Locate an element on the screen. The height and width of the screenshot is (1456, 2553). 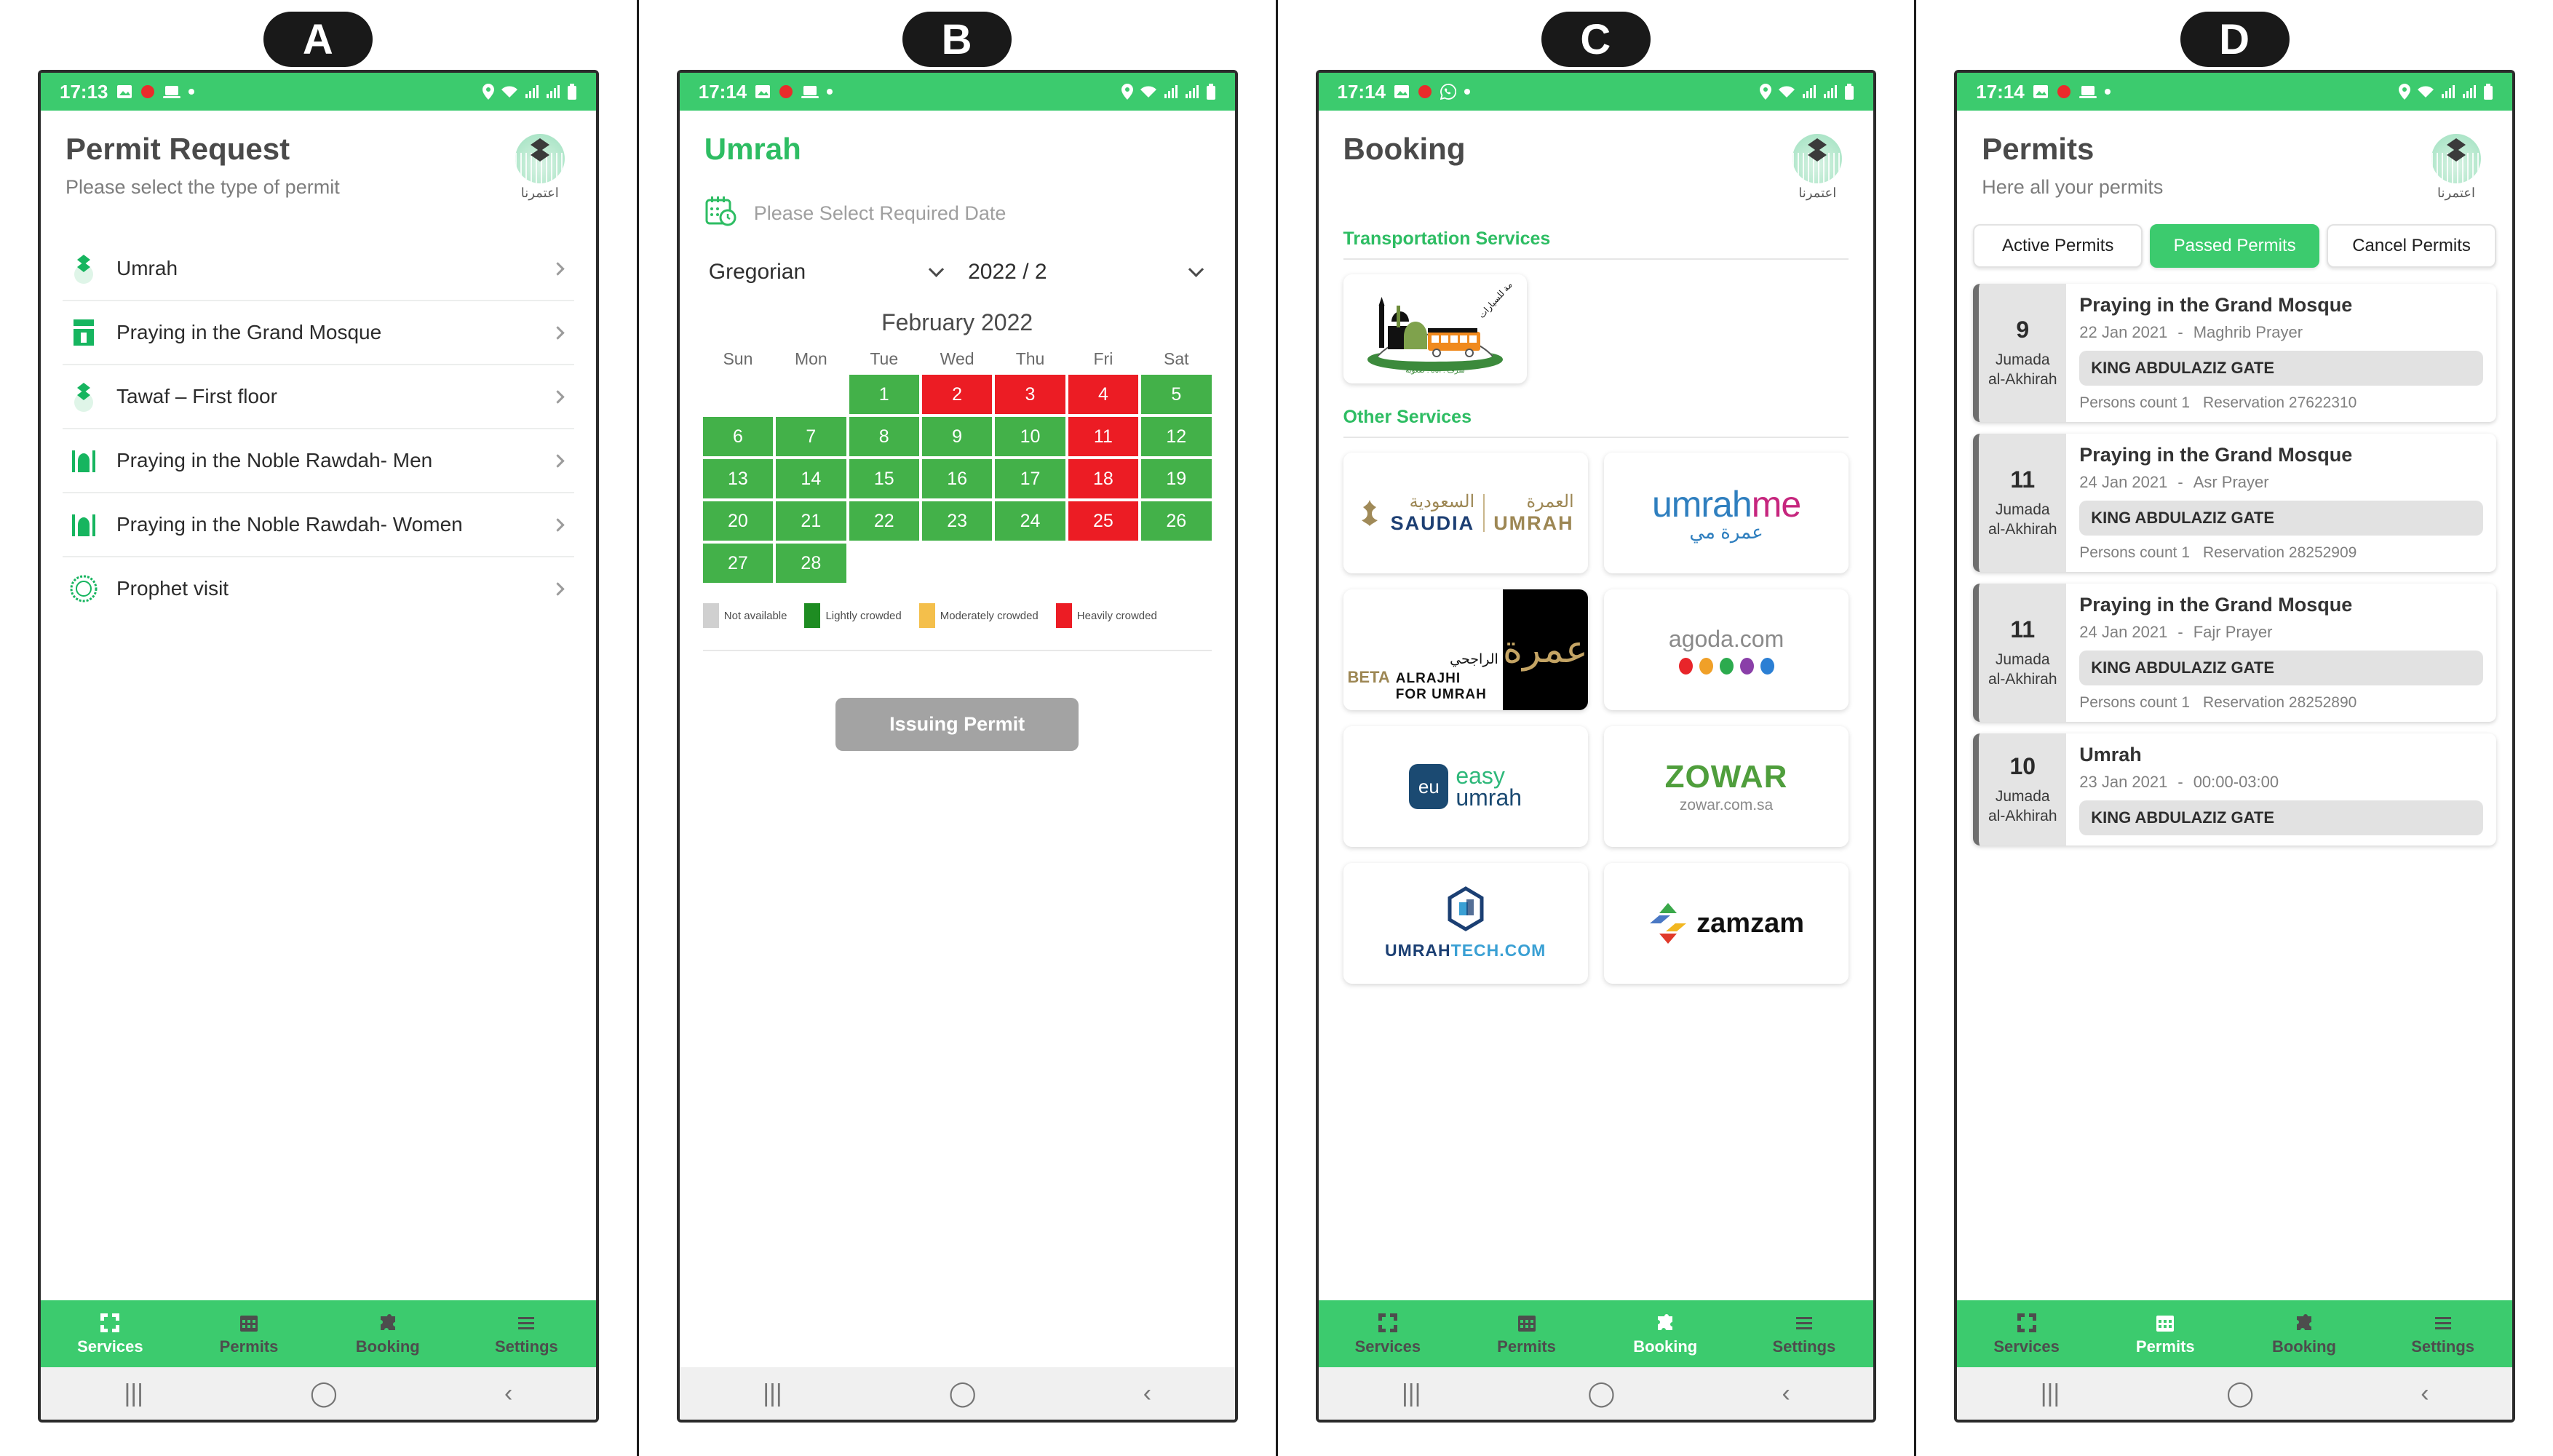
legend-label: Moderately crowded is located at coordinates (989, 615).